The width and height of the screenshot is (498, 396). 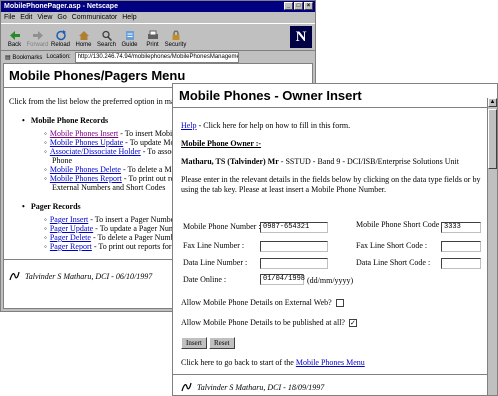 I want to click on forward-arrow-icon, so click(x=37, y=35).